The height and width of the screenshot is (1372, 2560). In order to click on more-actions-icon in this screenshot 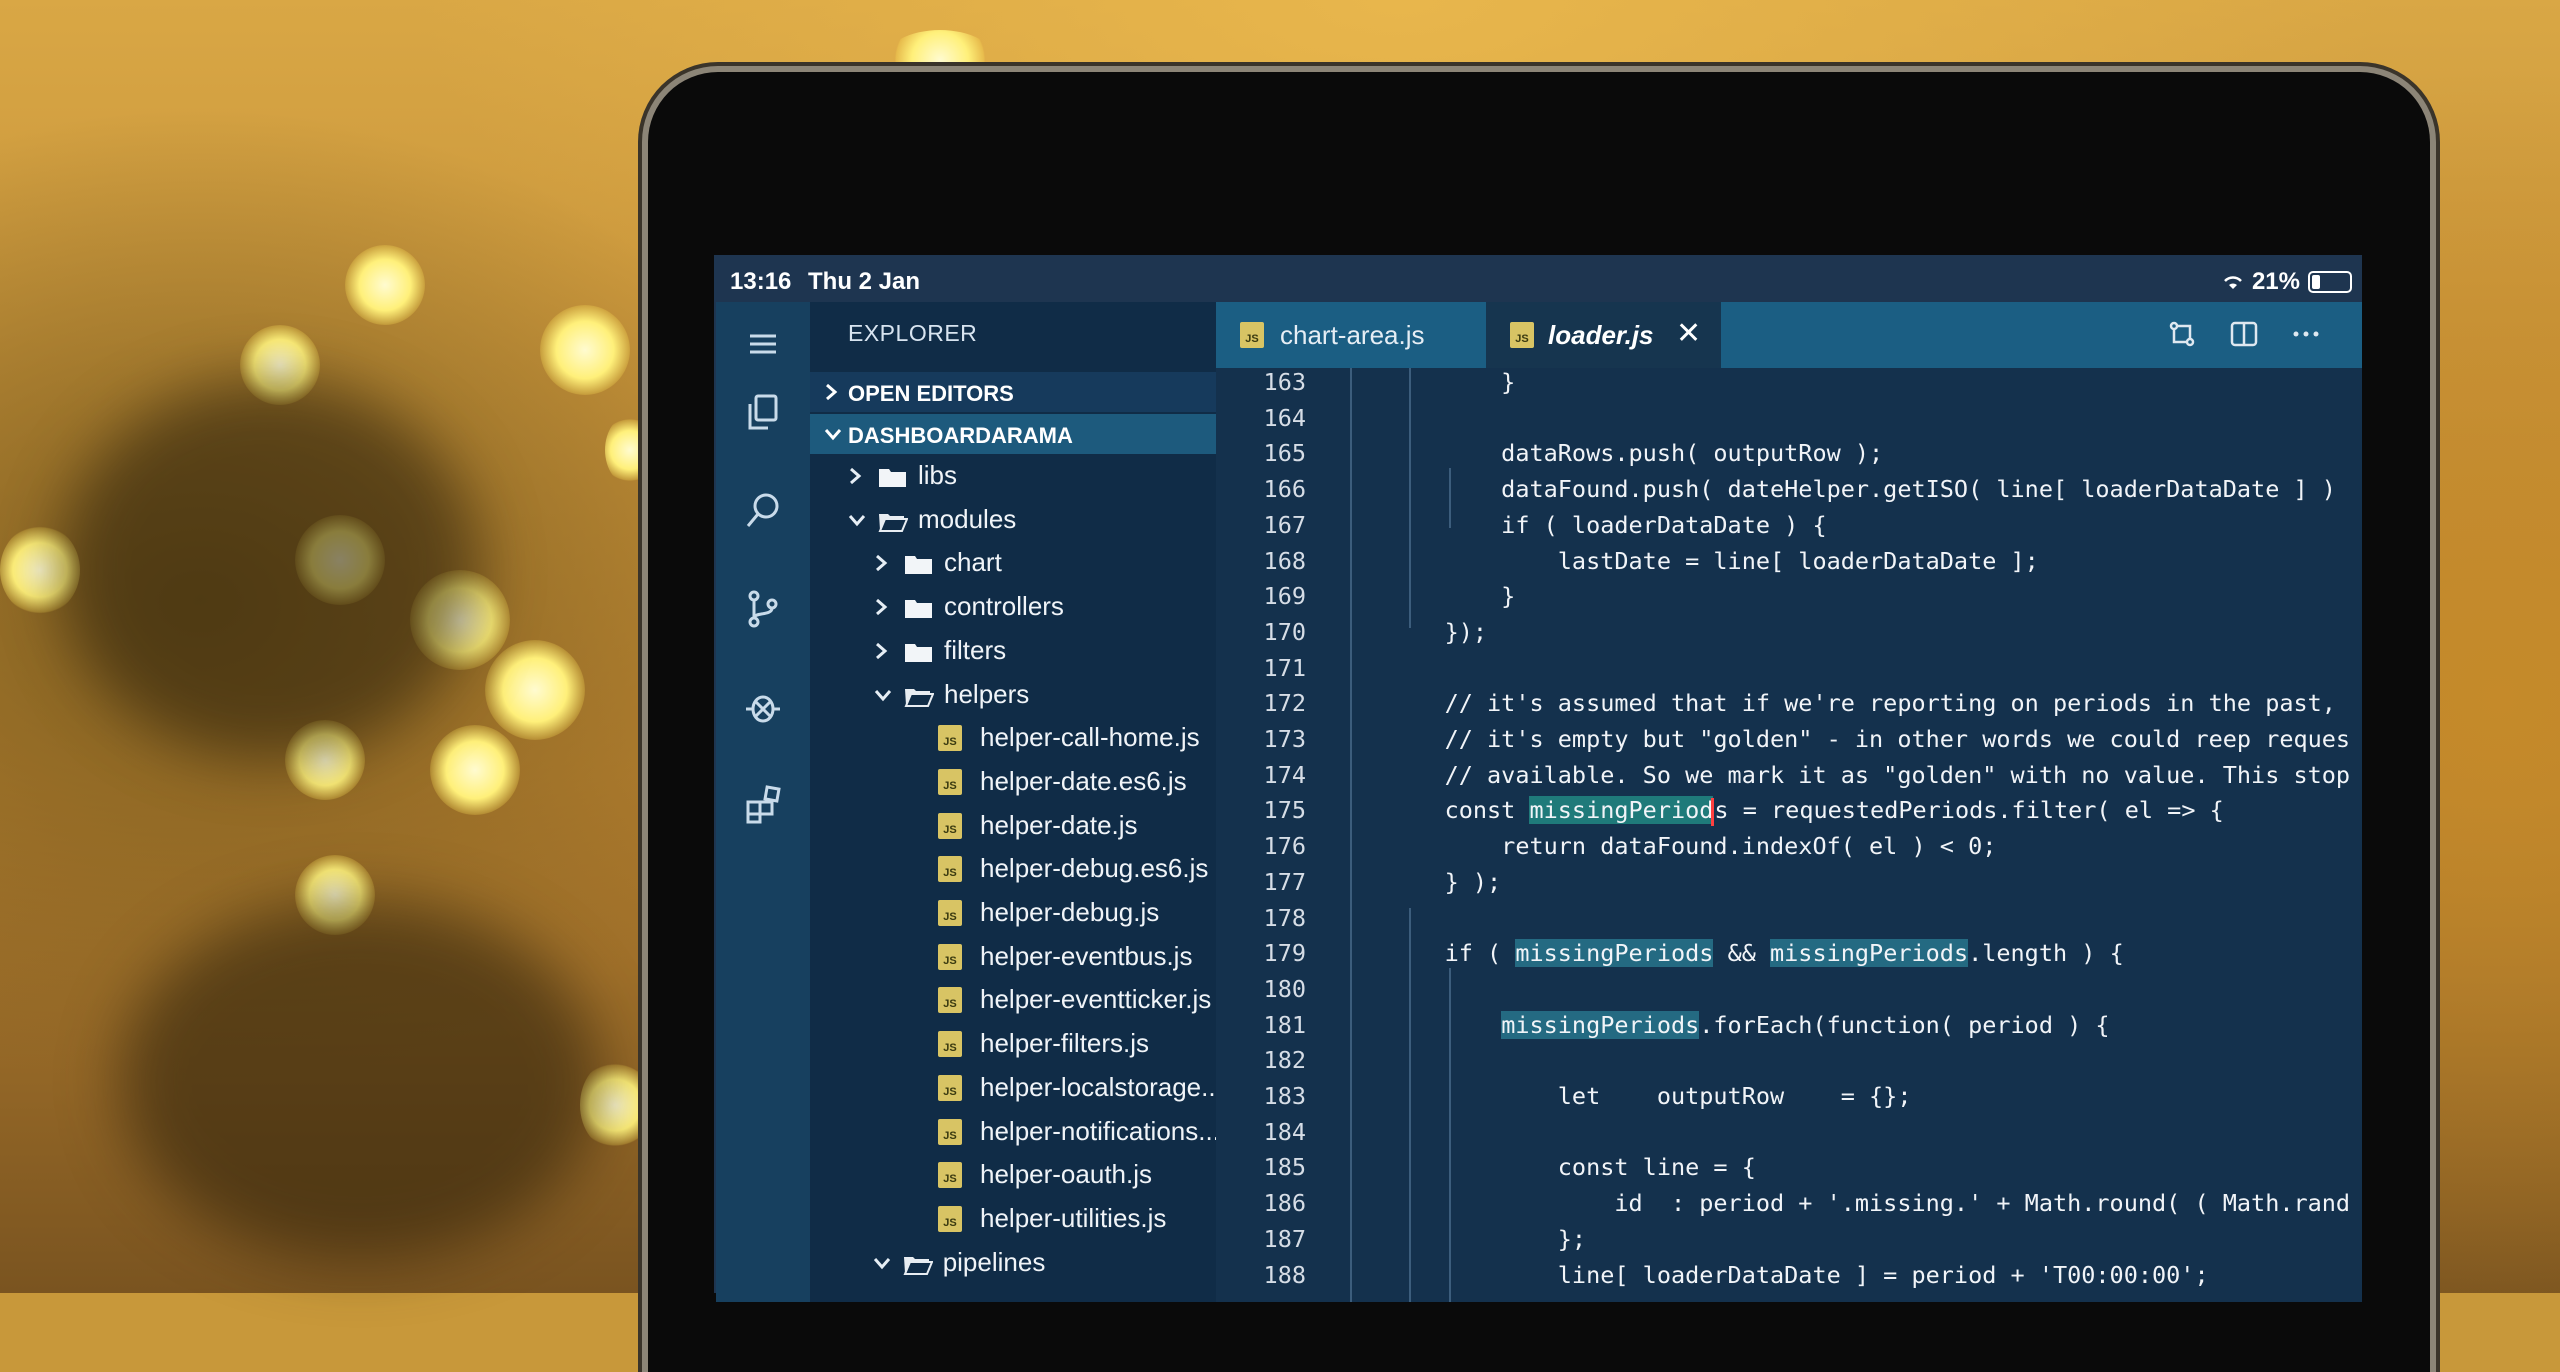, I will do `click(2306, 337)`.